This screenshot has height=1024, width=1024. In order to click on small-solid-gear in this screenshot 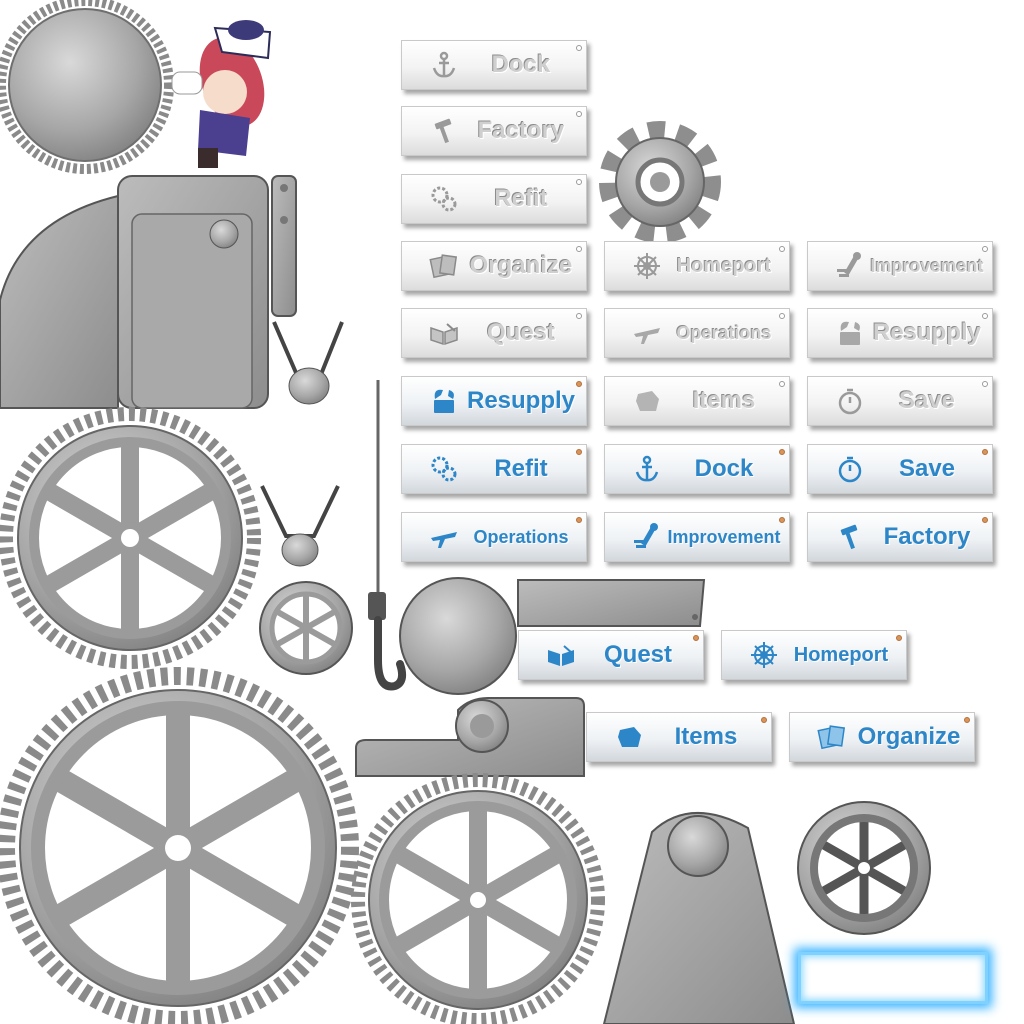, I will do `click(87, 87)`.